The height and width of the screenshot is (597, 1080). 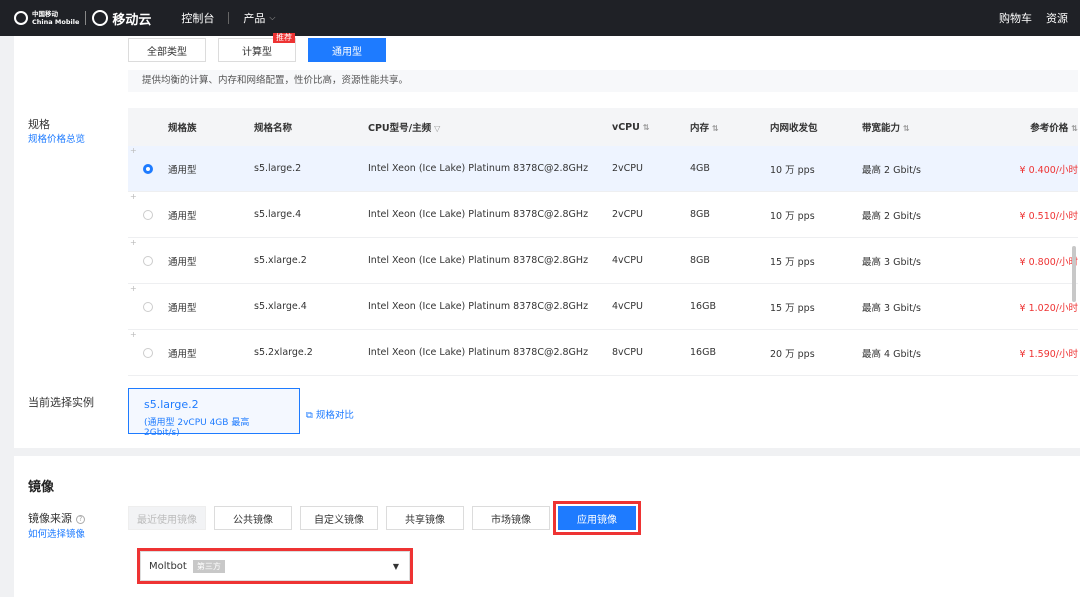 What do you see at coordinates (730, 127) in the screenshot?
I see `col-memory: 内存 ⇅` at bounding box center [730, 127].